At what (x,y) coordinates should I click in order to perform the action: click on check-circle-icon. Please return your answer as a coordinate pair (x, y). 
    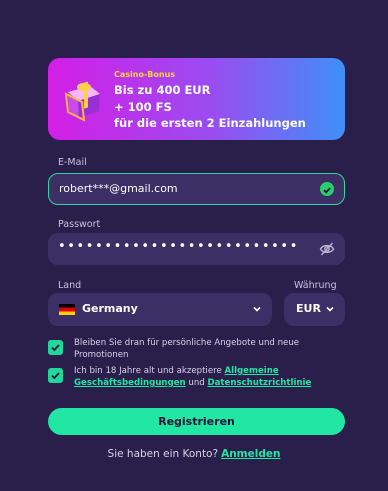
    Looking at the image, I should click on (327, 189).